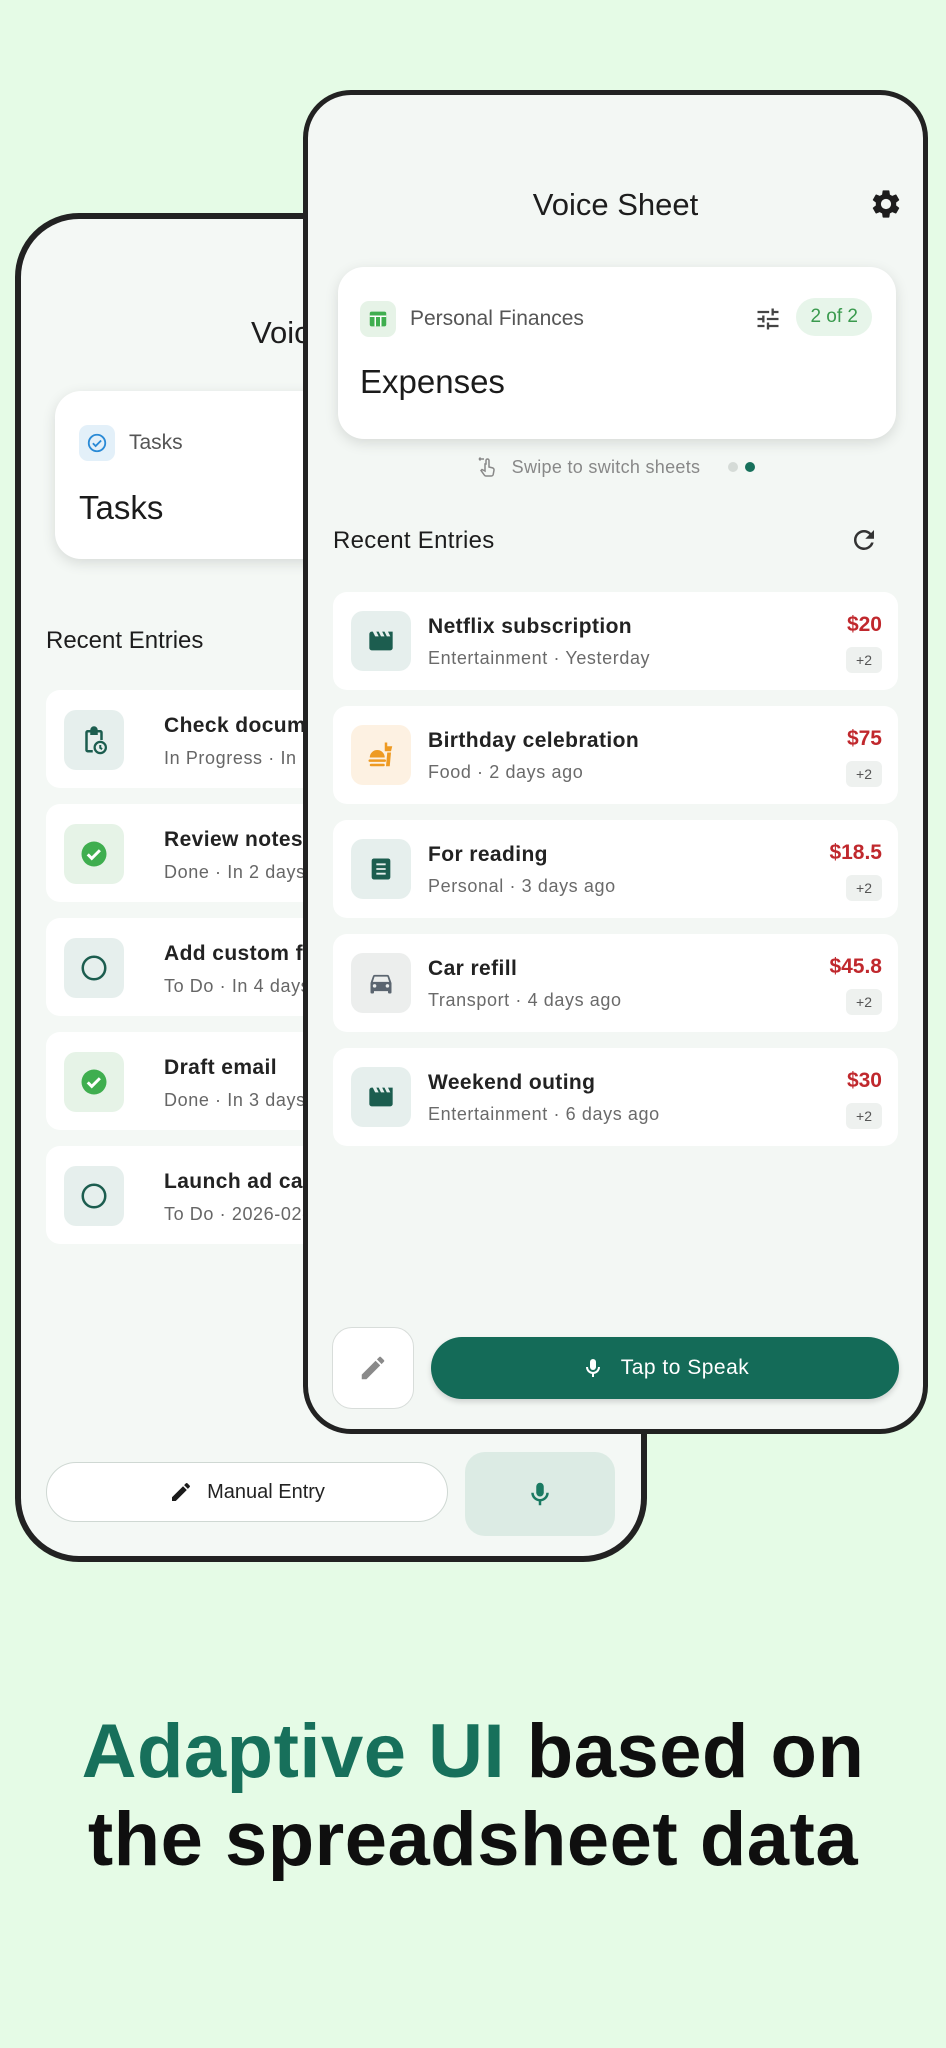 The height and width of the screenshot is (2048, 946). What do you see at coordinates (450, 772) in the screenshot?
I see `entry-category: Food` at bounding box center [450, 772].